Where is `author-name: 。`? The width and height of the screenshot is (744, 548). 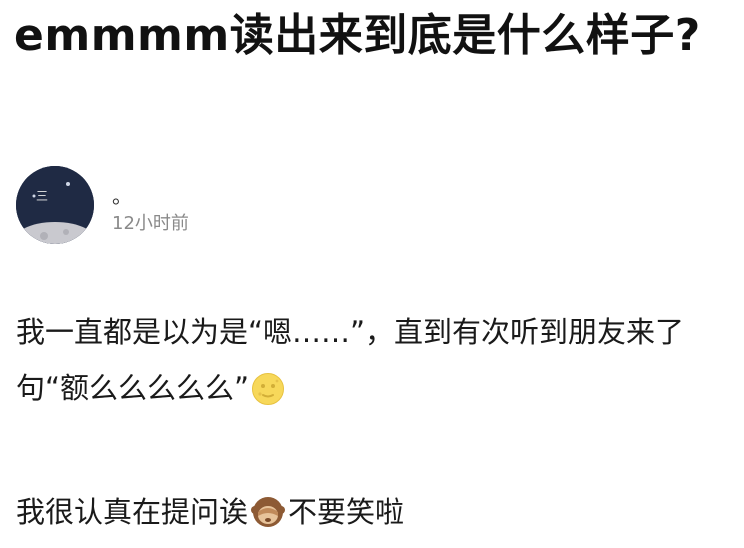 author-name: 。 is located at coordinates (122, 196).